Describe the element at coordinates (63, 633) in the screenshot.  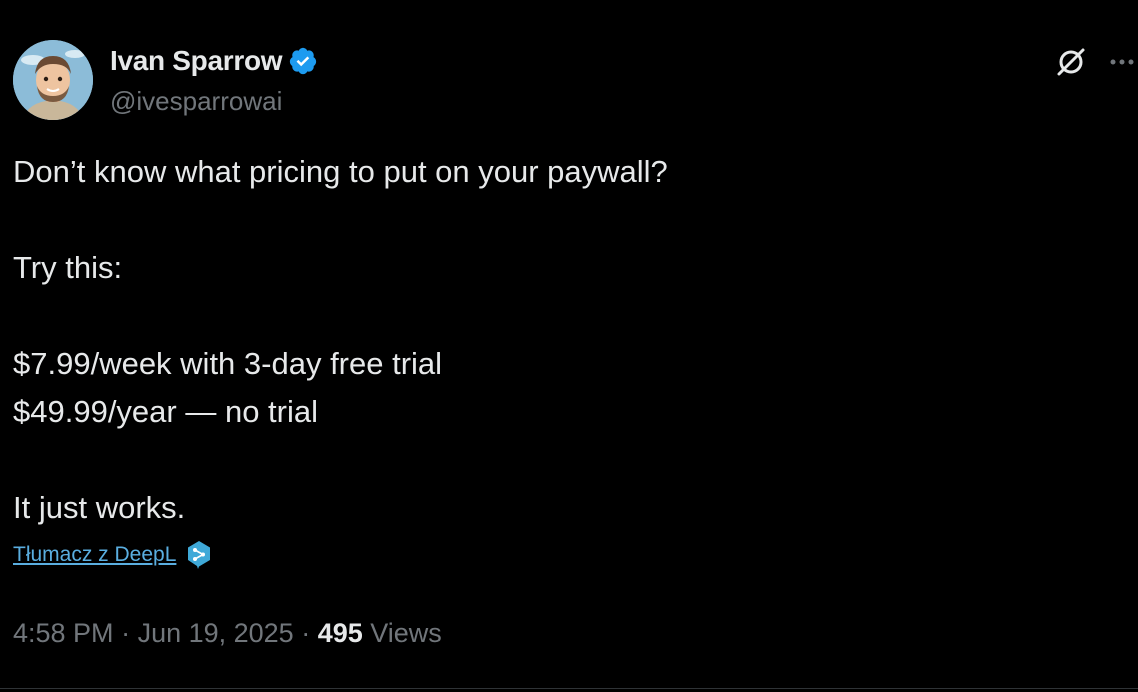
I see `tweet-time: 4:58 PM` at that location.